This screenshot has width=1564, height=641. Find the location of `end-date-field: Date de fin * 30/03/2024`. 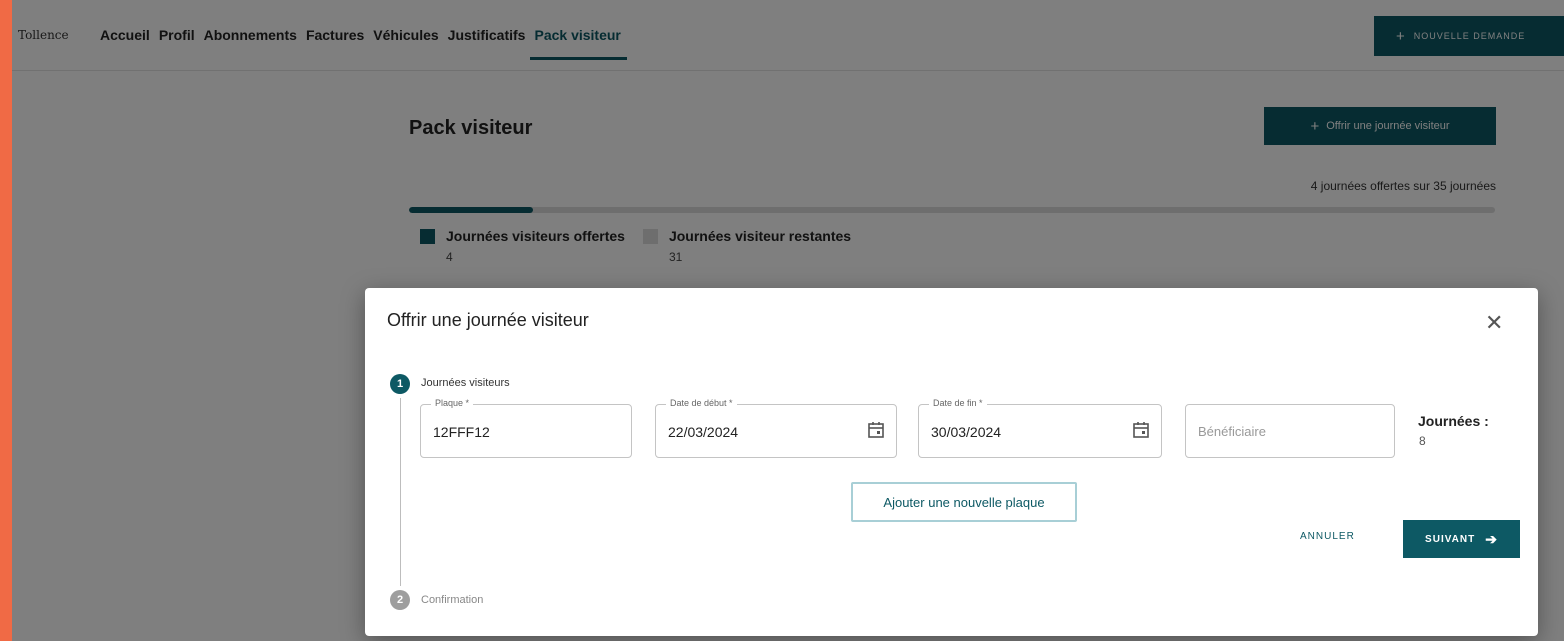

end-date-field: Date de fin * 30/03/2024 is located at coordinates (1040, 428).